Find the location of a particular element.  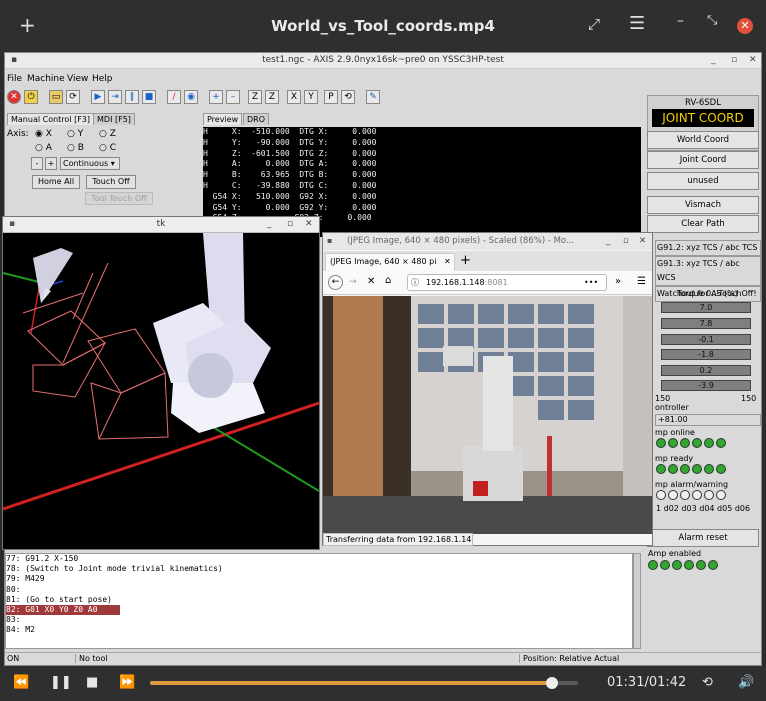

estop-icon: ✕ is located at coordinates (14, 97).